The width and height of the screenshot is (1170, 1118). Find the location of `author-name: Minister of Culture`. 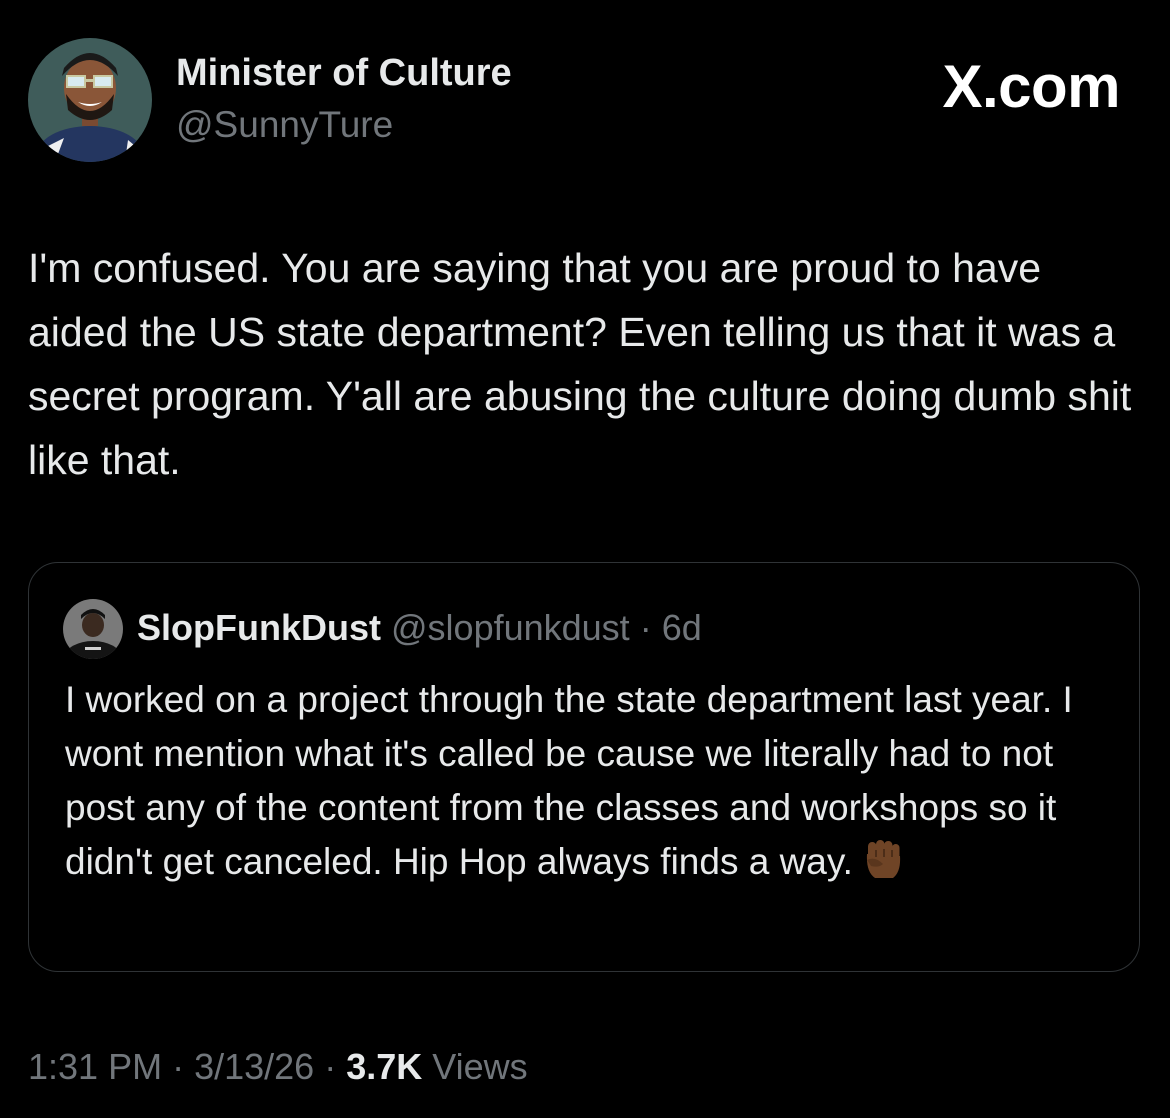

author-name: Minister of Culture is located at coordinates (344, 73).